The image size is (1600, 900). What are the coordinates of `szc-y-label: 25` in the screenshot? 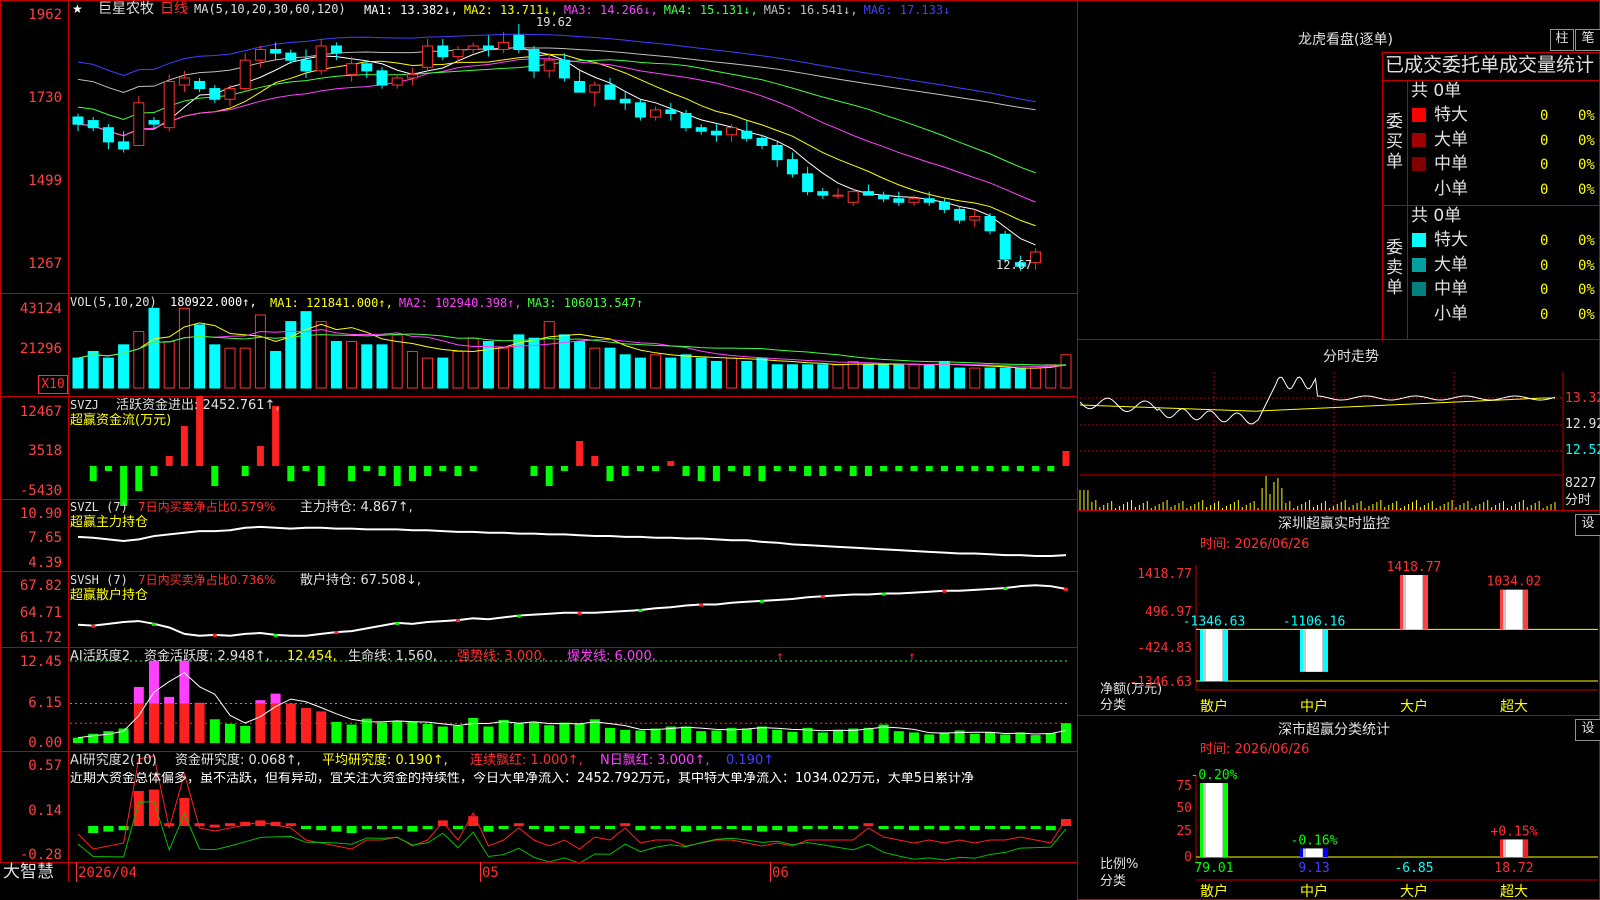 It's located at (1184, 831).